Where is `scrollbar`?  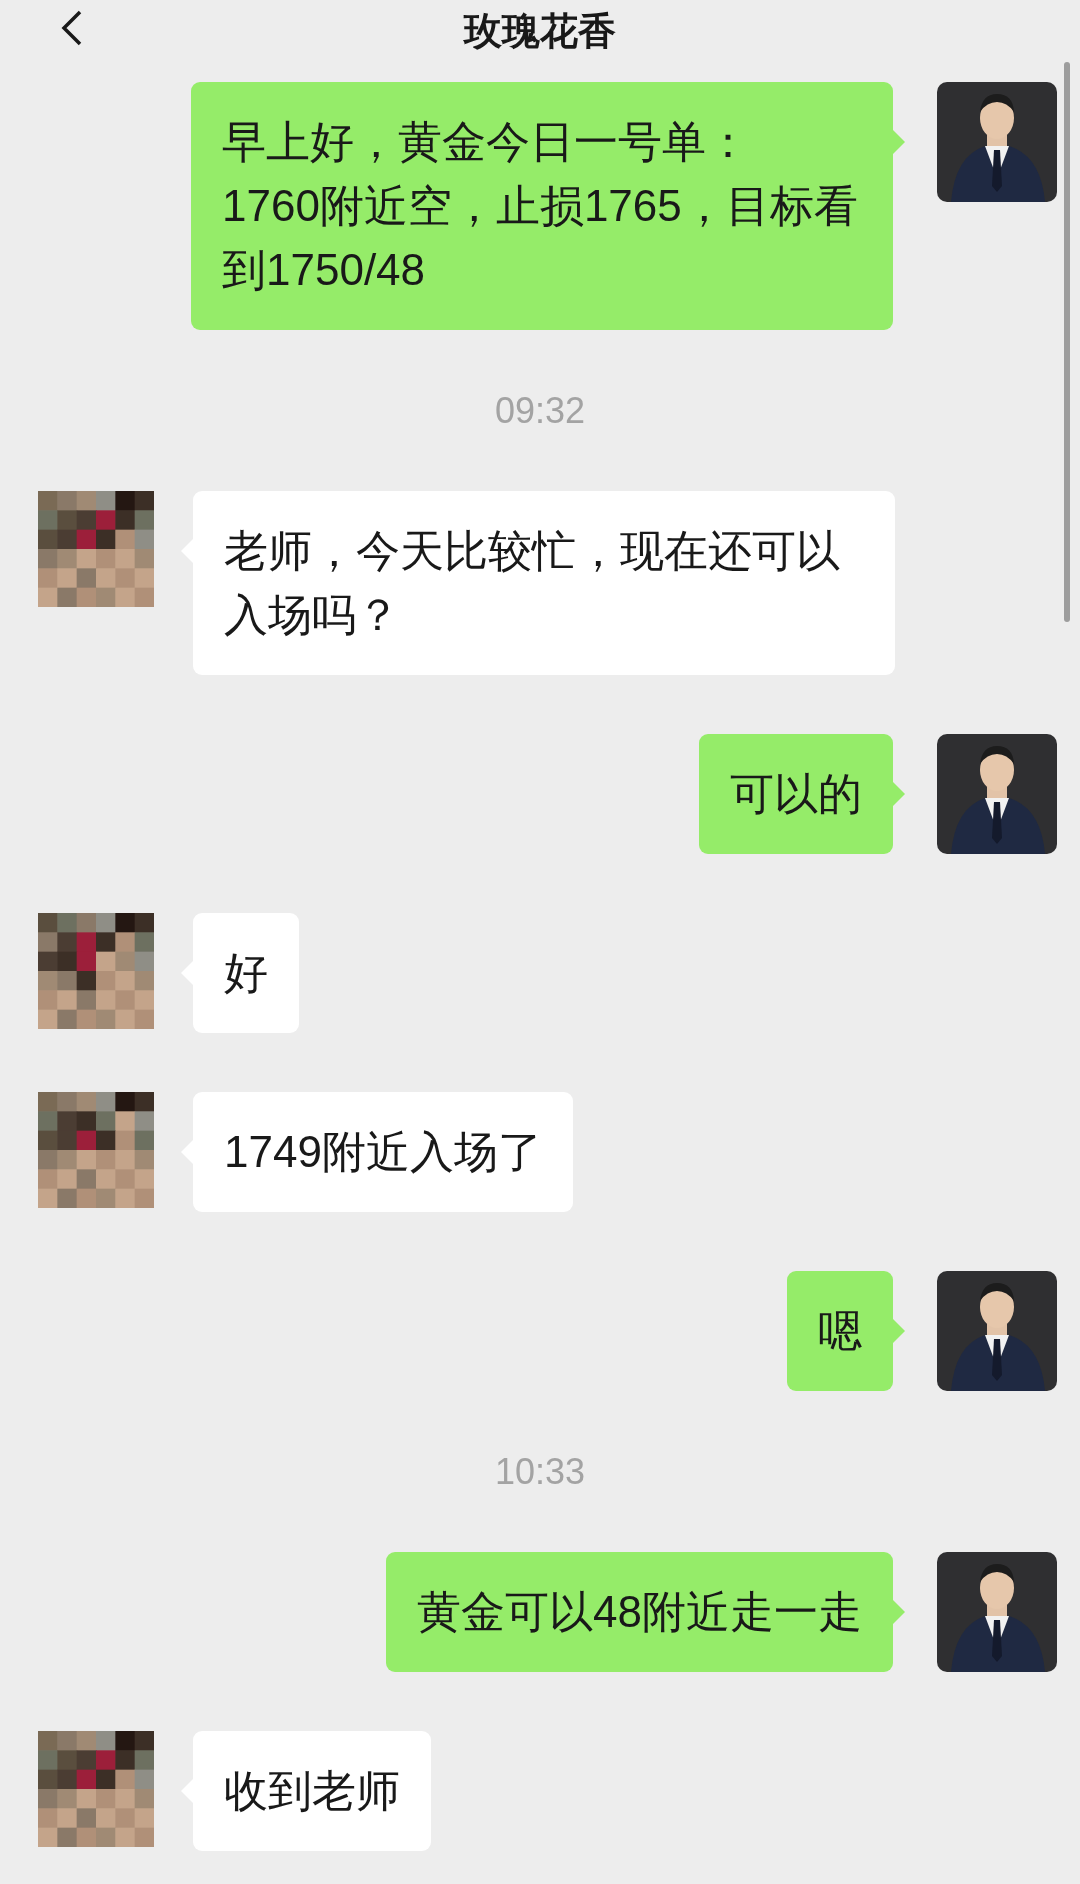
scrollbar is located at coordinates (1067, 342).